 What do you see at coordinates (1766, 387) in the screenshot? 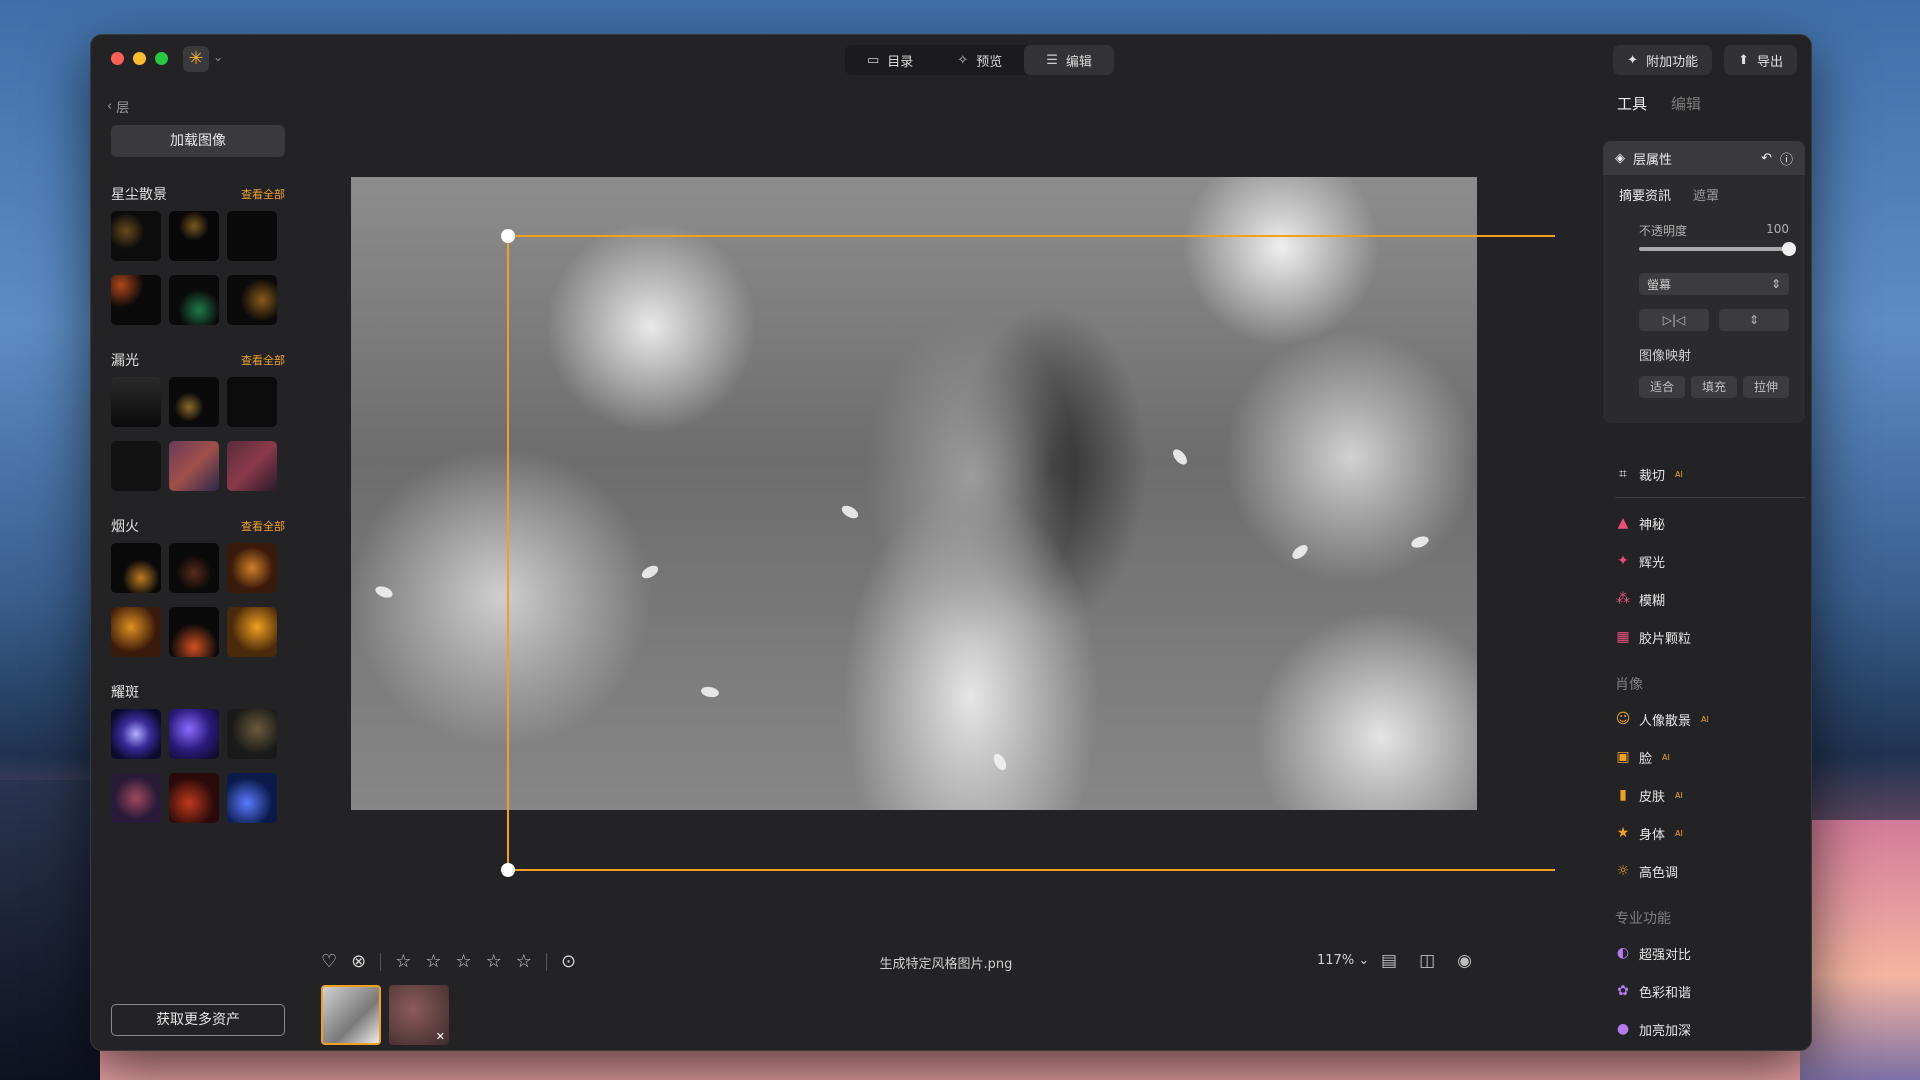
I see `map-stretch-button: 拉伸` at bounding box center [1766, 387].